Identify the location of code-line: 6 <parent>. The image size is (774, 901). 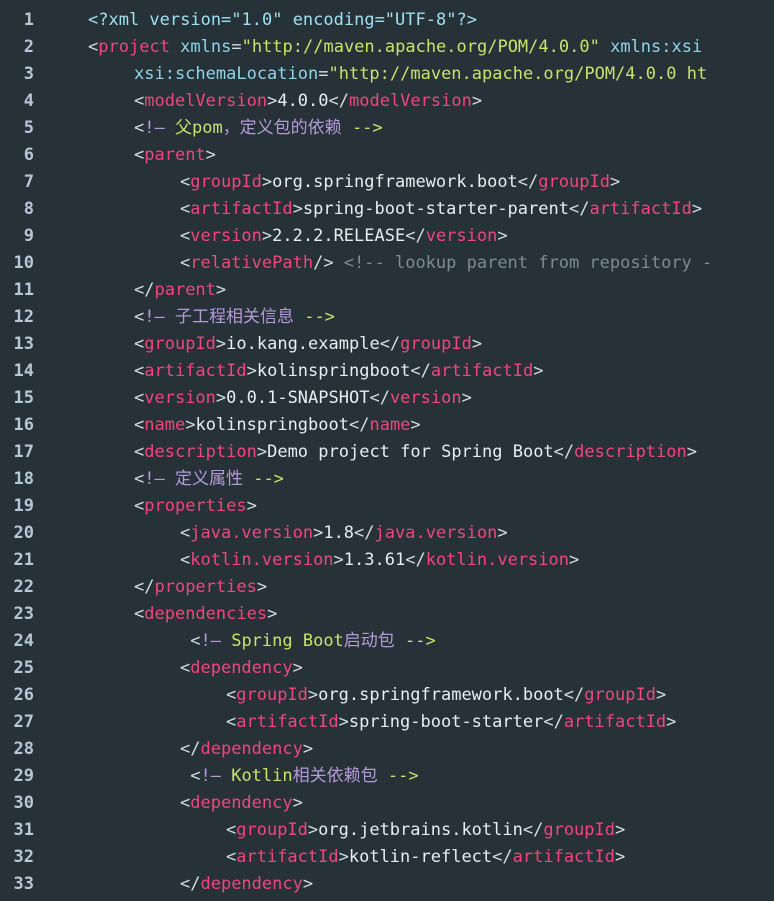
(387, 155).